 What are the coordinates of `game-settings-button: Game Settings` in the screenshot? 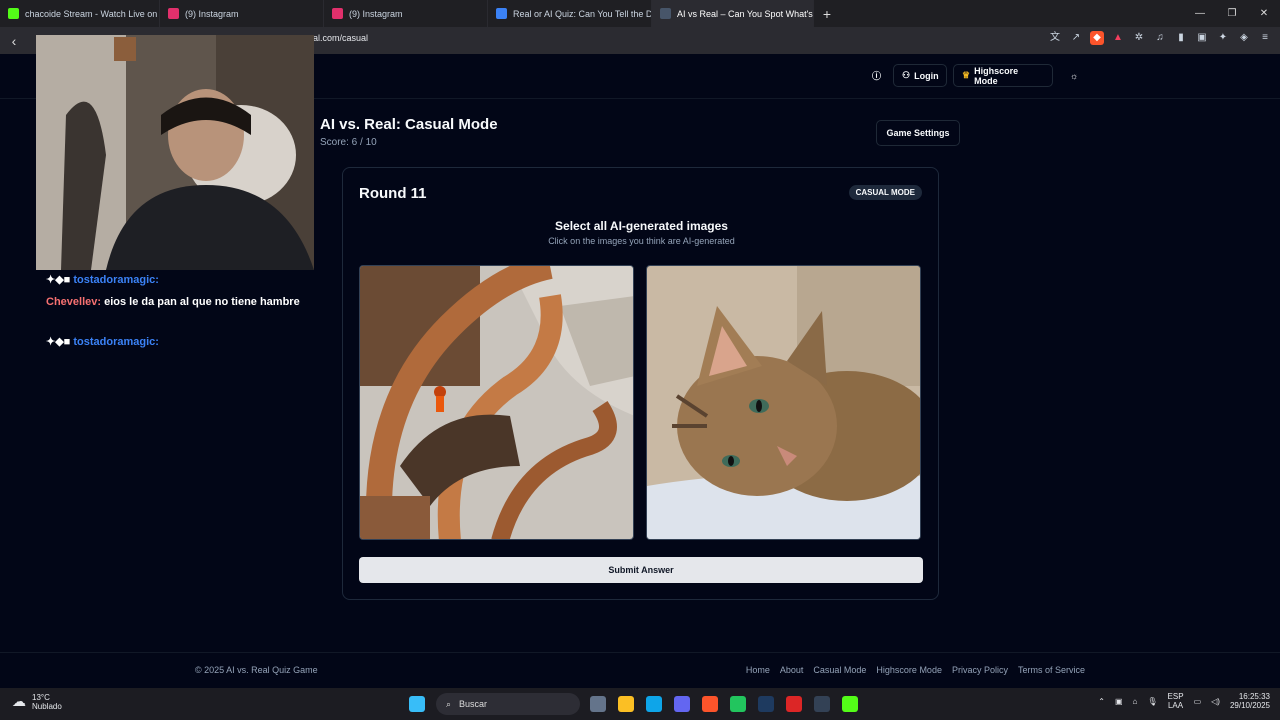 It's located at (918, 133).